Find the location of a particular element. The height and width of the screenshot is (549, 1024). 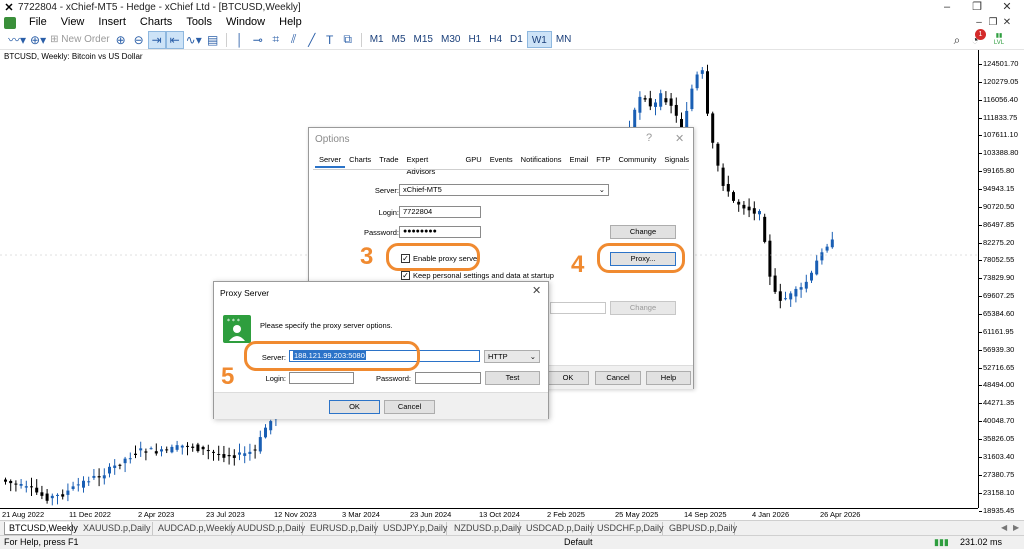

timeframe-h4: H4 is located at coordinates (495, 39).